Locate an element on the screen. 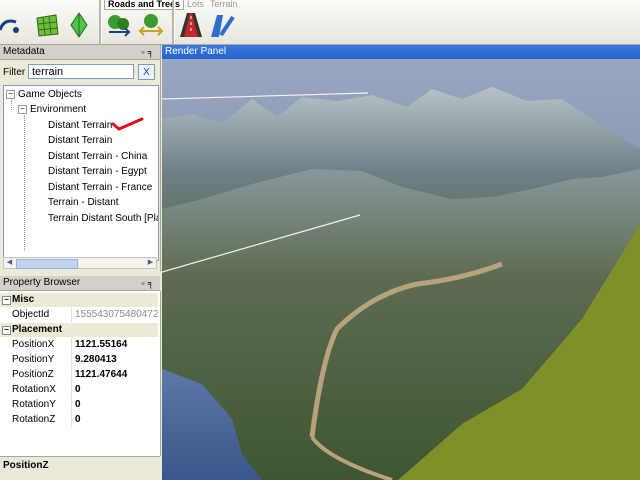 Image resolution: width=640 pixels, height=480 pixels. property-browser-header: Property Browser ▫╕ is located at coordinates (80, 283).